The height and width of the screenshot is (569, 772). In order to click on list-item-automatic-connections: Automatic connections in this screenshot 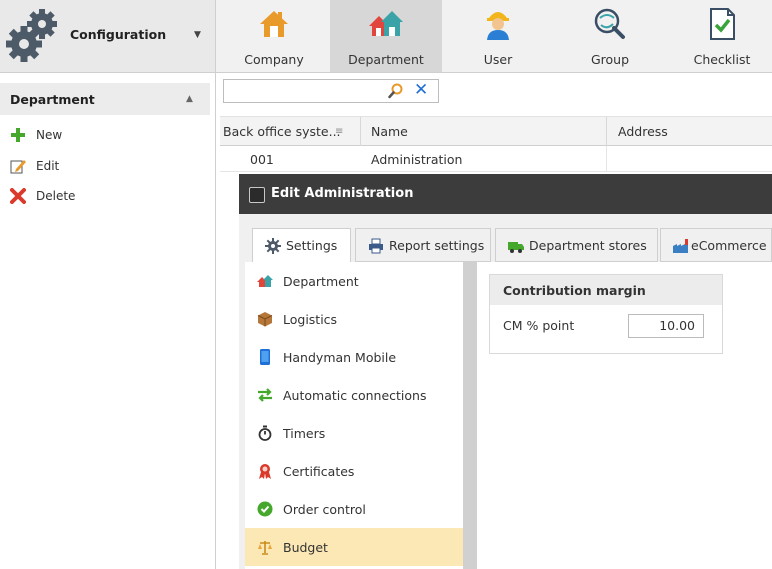, I will do `click(354, 395)`.